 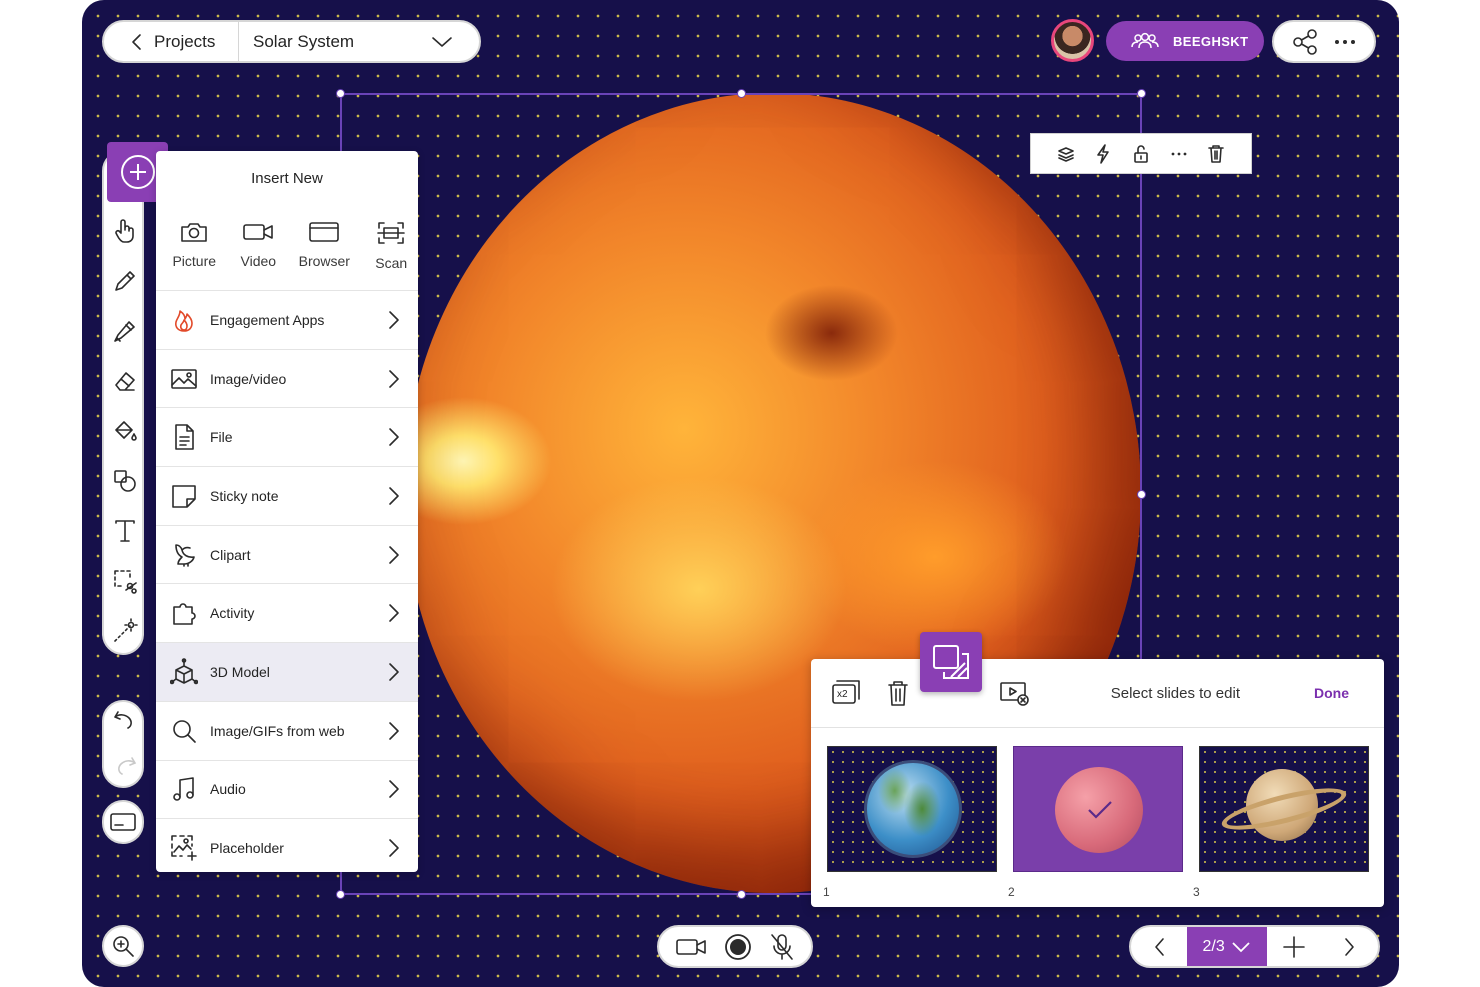 What do you see at coordinates (123, 744) in the screenshot?
I see `undo-redo-group` at bounding box center [123, 744].